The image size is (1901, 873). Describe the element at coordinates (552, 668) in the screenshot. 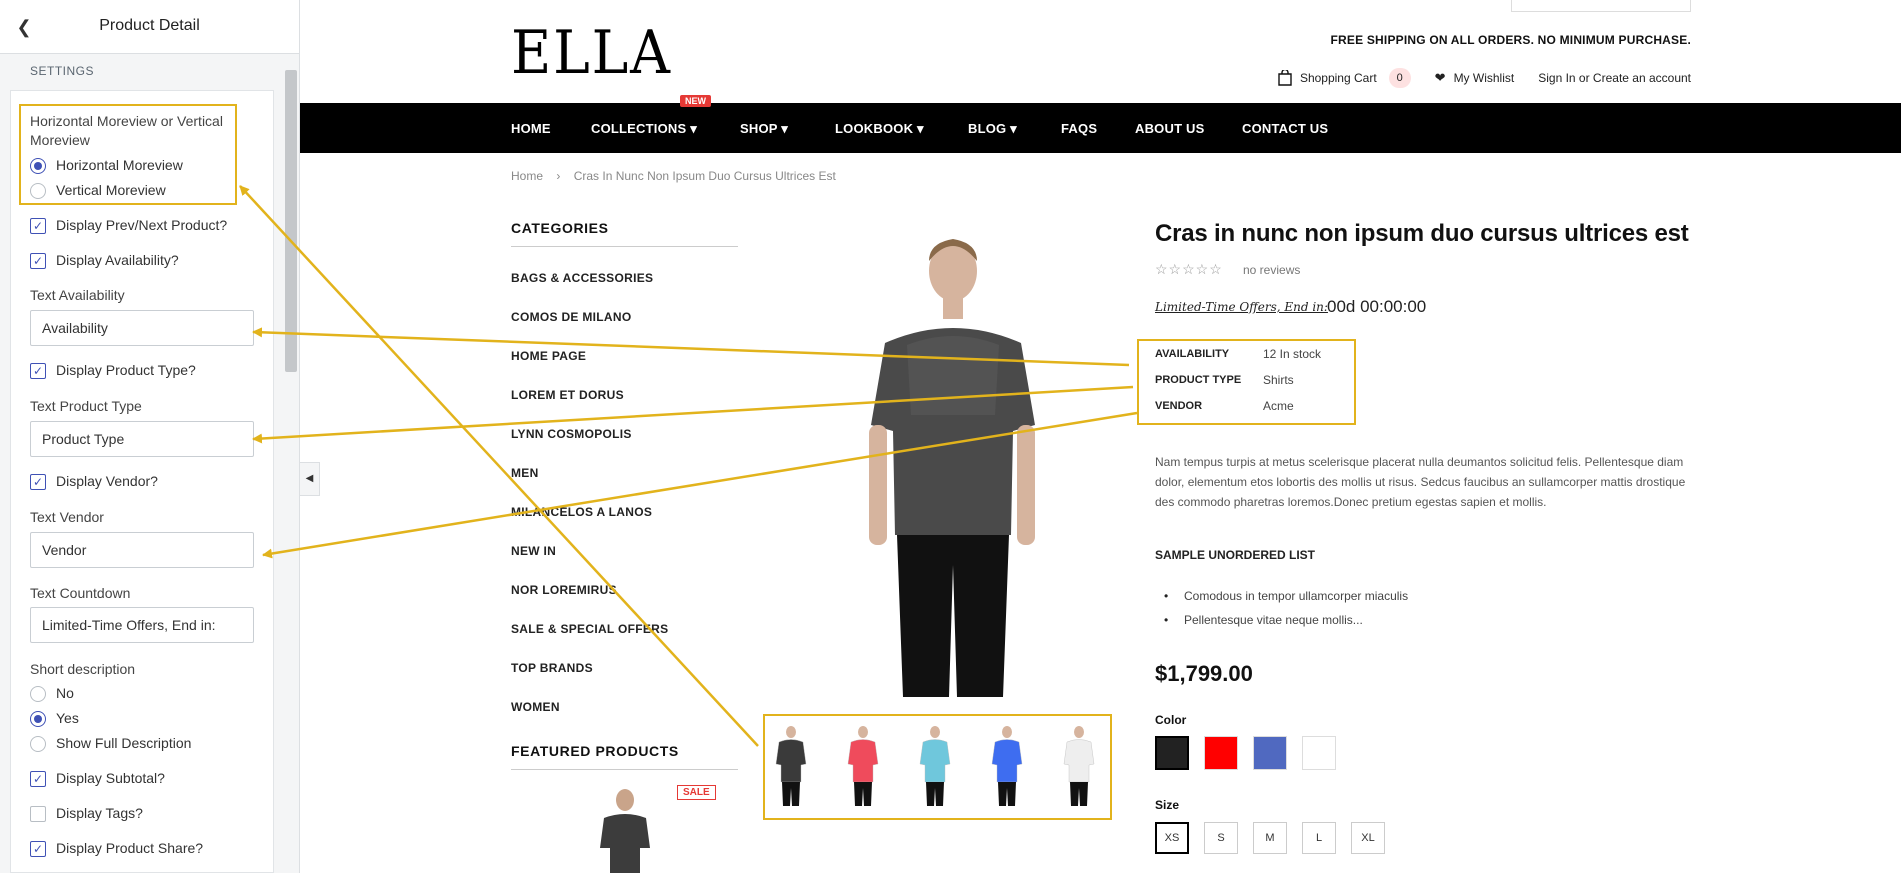

I see `category-item: TOP BRANDS` at that location.